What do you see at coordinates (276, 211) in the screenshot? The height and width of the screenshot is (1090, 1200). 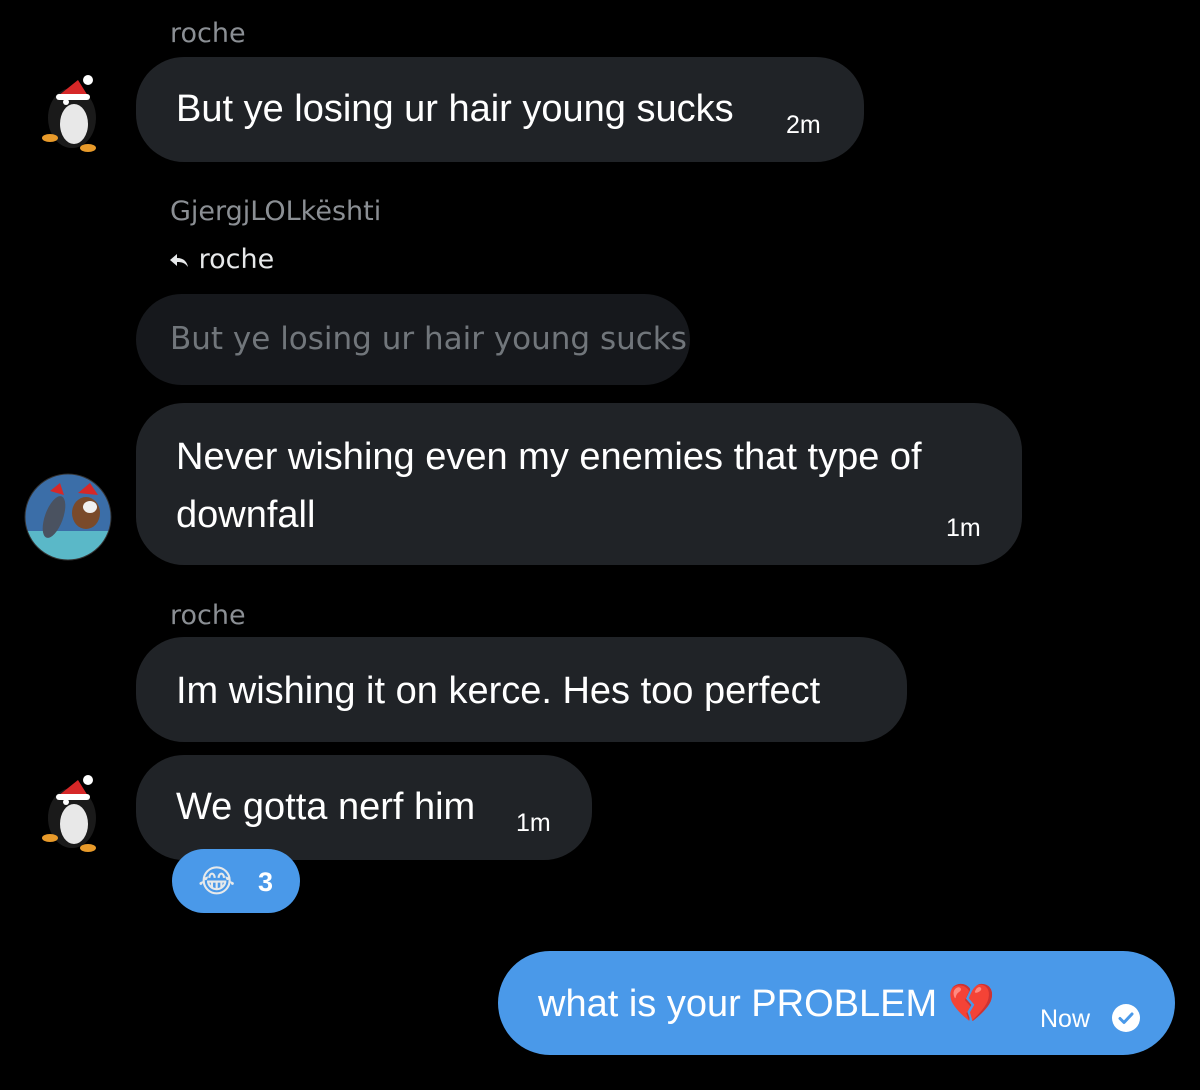 I see `sender-name: GjergjLOLkështi` at bounding box center [276, 211].